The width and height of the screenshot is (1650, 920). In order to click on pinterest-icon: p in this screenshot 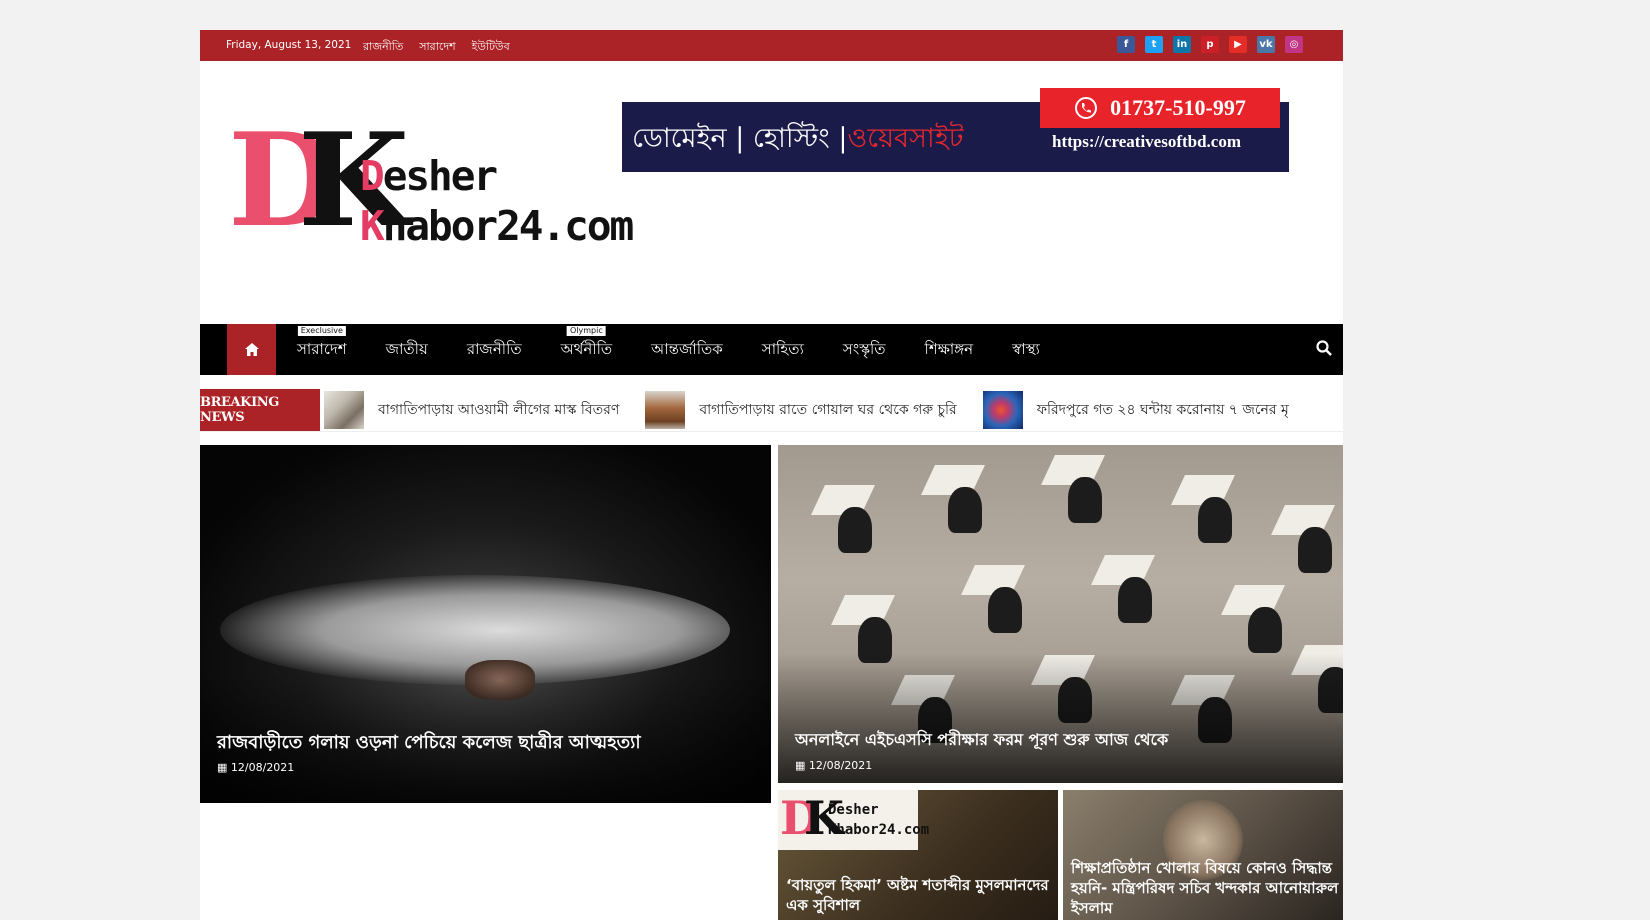, I will do `click(1210, 44)`.